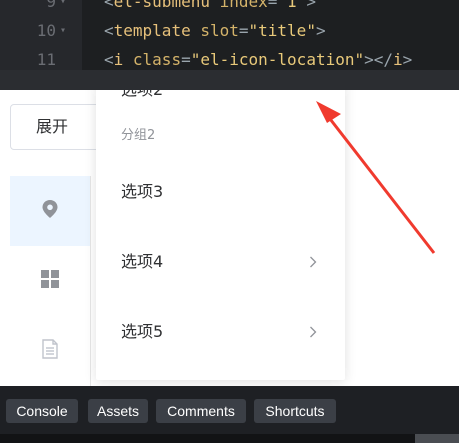  I want to click on pane-divider, so click(229, 80).